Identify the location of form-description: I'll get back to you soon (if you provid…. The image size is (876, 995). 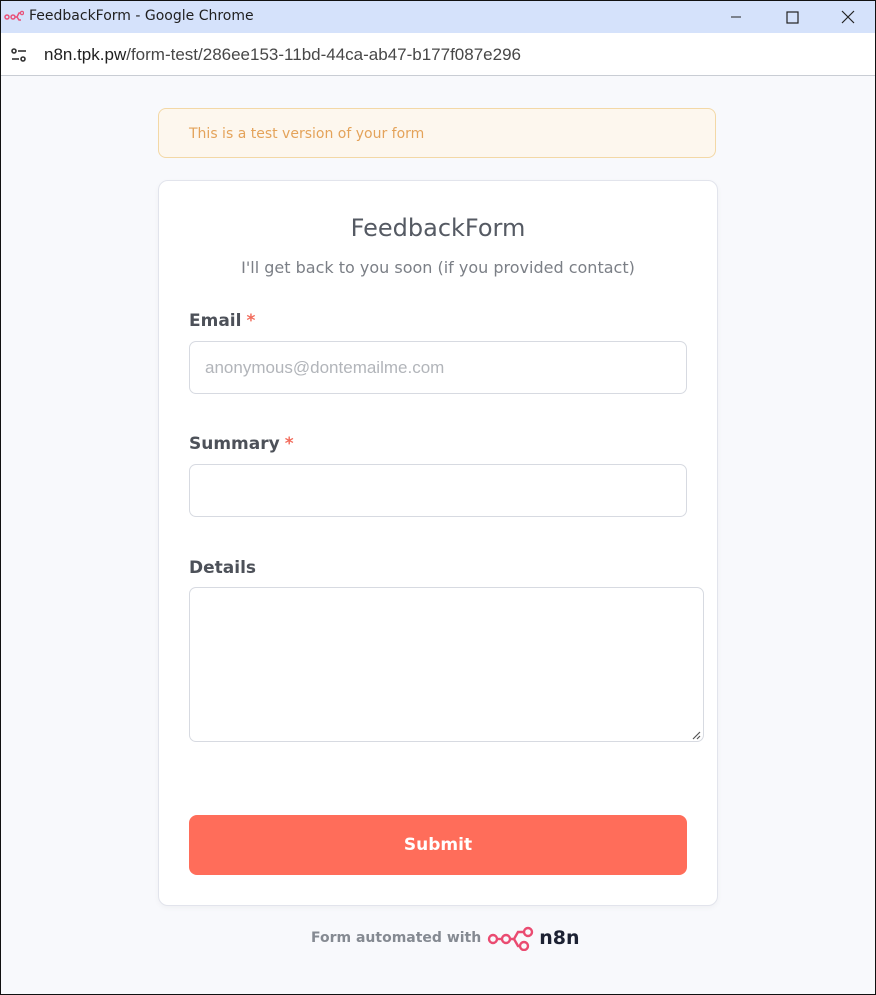
(438, 267).